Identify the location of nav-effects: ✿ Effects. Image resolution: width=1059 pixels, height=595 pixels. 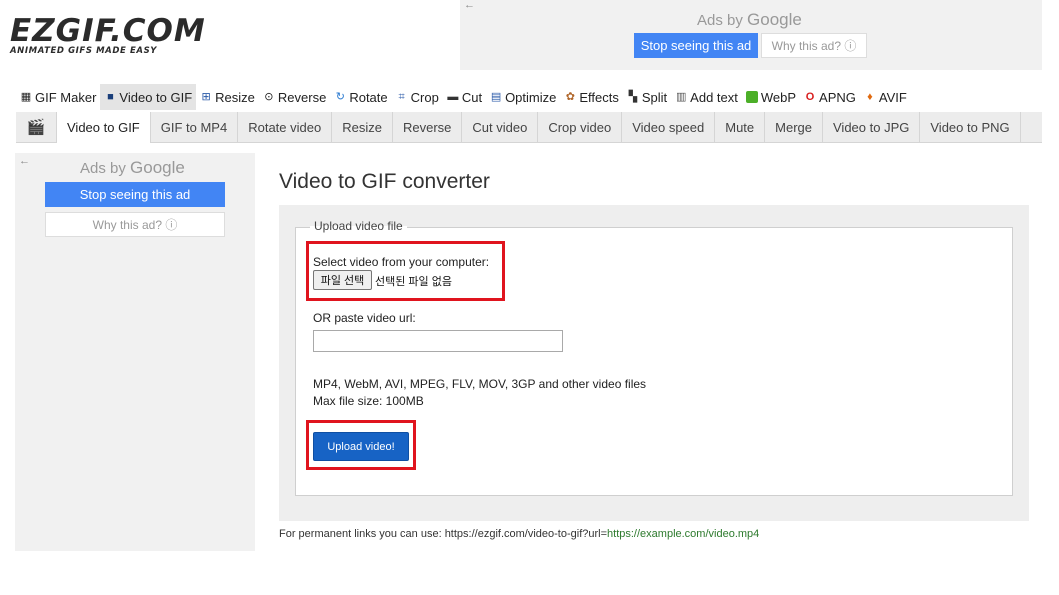
(591, 97).